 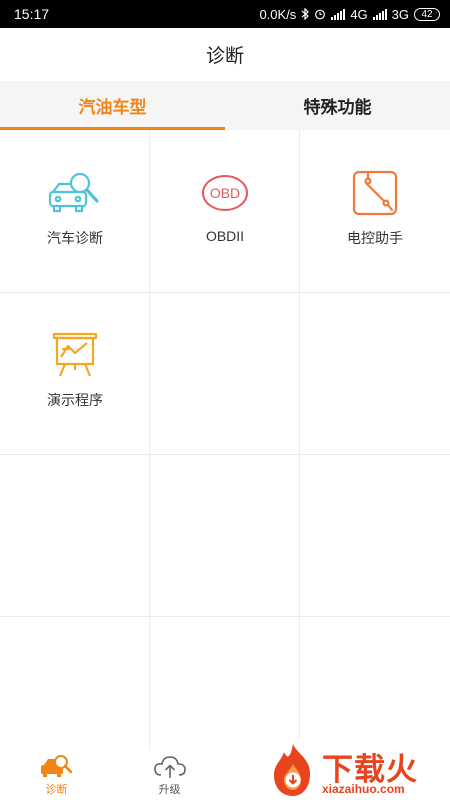 What do you see at coordinates (56, 765) in the screenshot?
I see `diagnosis-car-icon` at bounding box center [56, 765].